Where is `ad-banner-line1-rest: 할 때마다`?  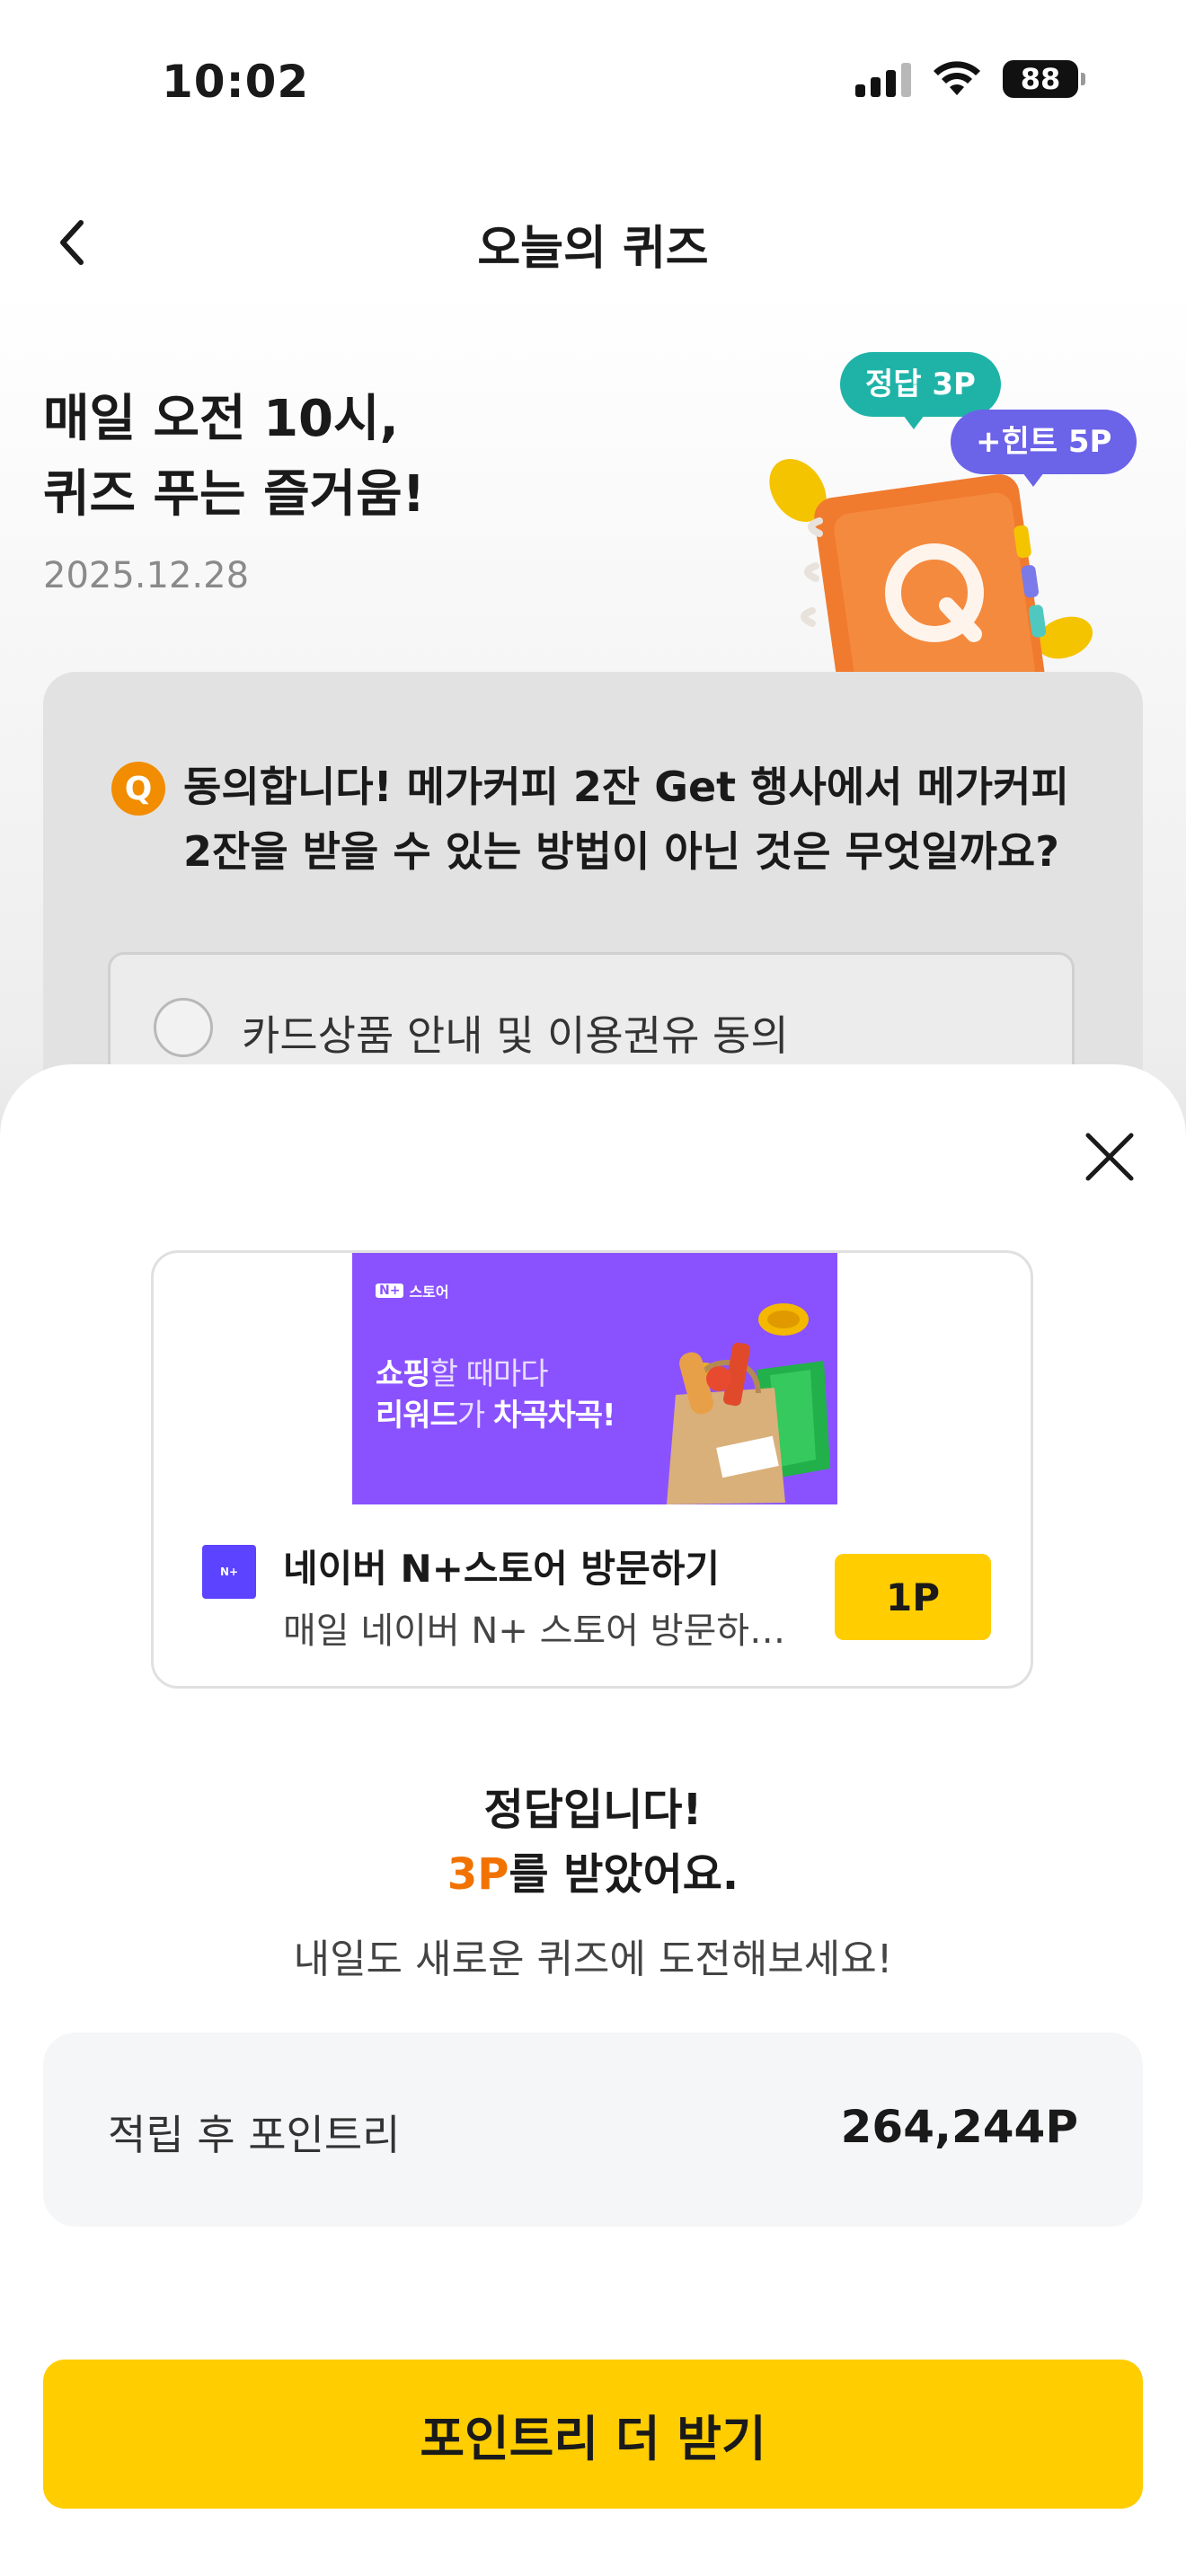
ad-banner-line1-rest: 할 때마다 is located at coordinates (489, 1374).